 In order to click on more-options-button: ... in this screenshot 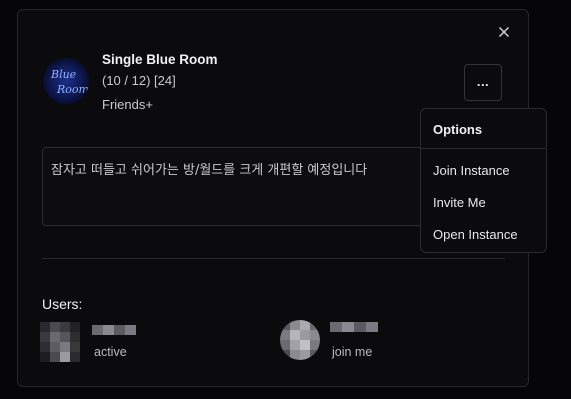, I will do `click(483, 82)`.